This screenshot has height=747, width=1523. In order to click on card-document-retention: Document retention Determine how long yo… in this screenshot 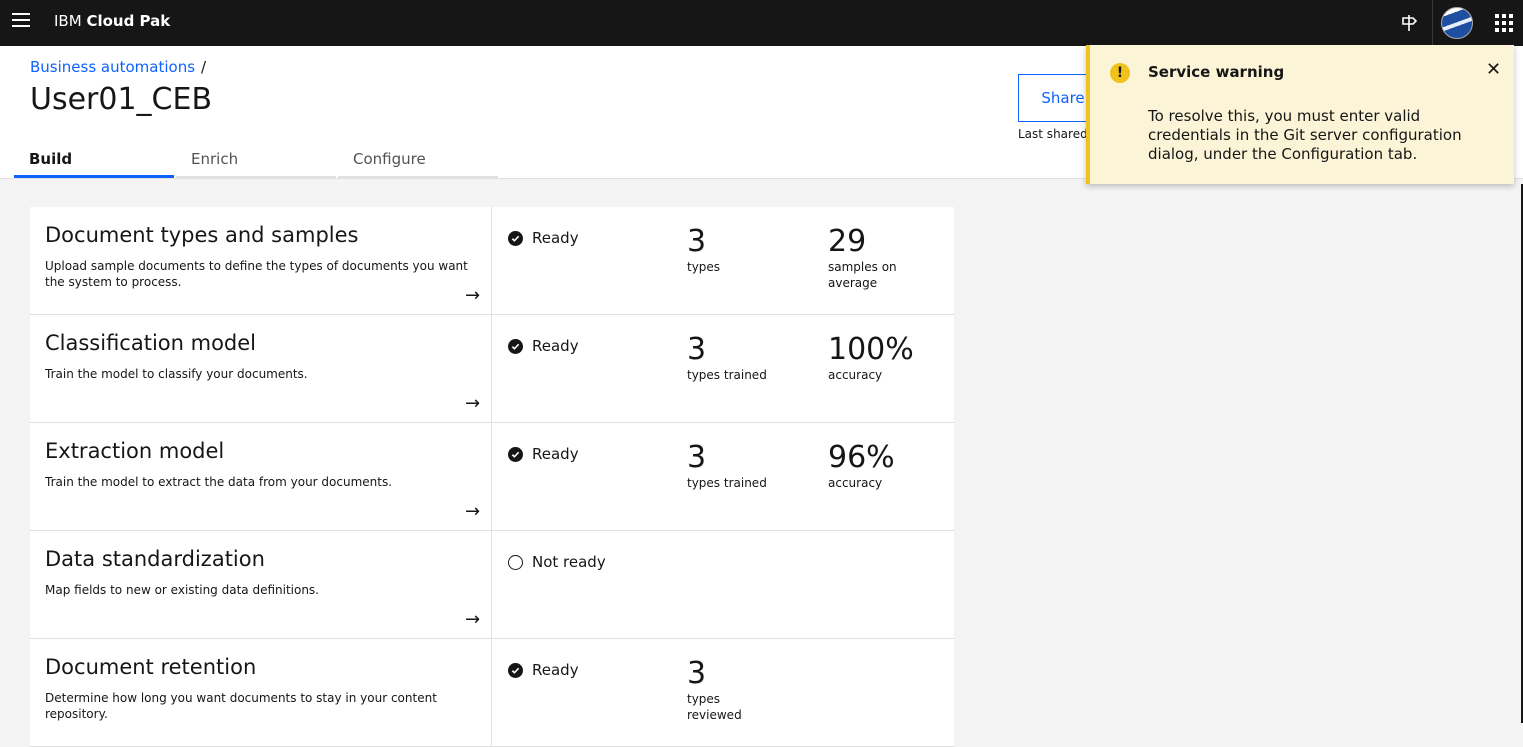, I will do `click(492, 693)`.